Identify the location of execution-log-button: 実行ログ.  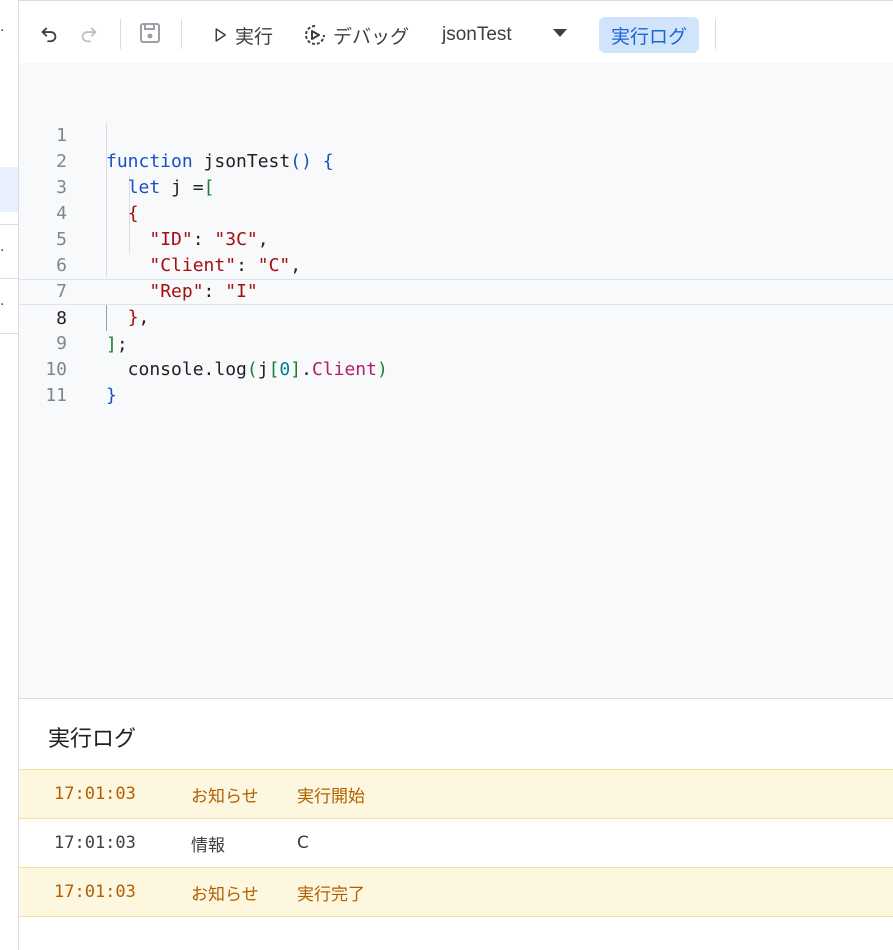
(649, 35).